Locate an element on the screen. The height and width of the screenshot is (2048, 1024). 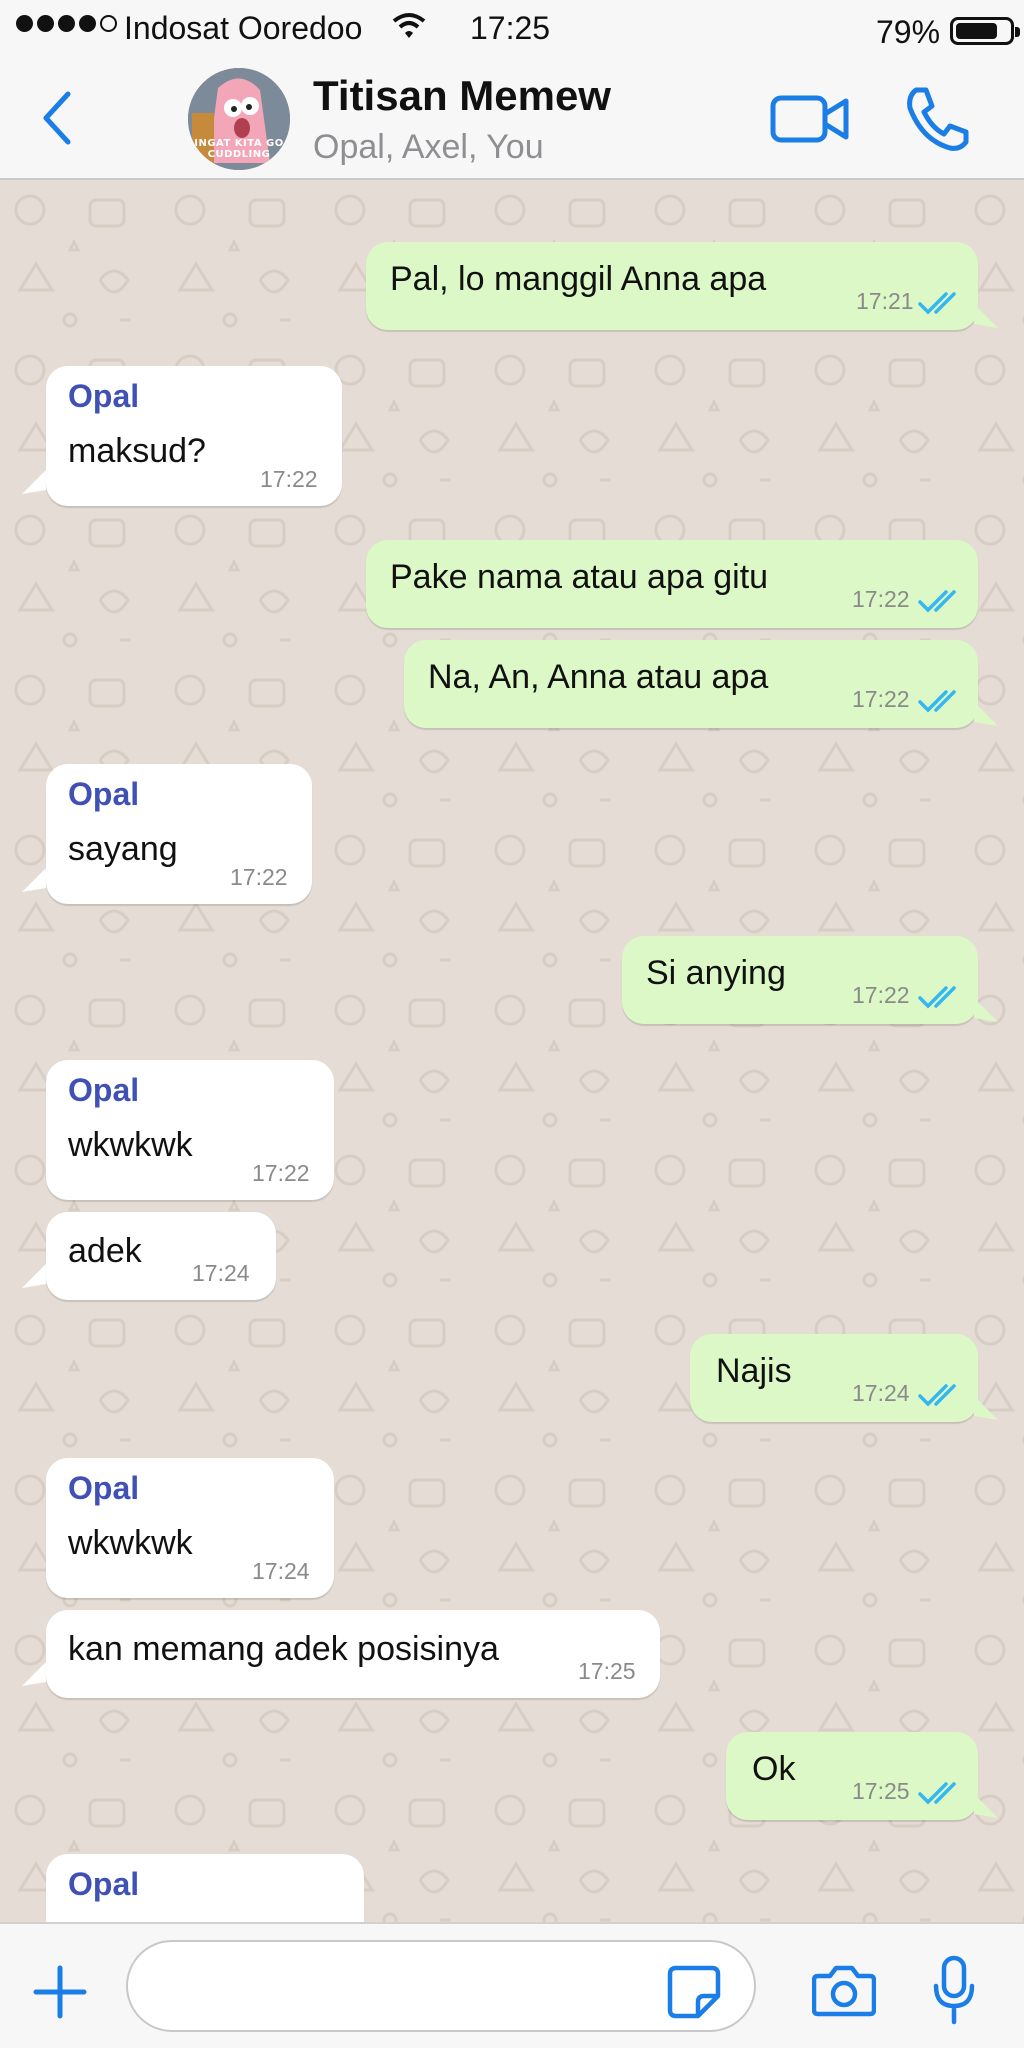
message-bubble-incoming: Opal wkwkwk 17:24 is located at coordinates (190, 1528).